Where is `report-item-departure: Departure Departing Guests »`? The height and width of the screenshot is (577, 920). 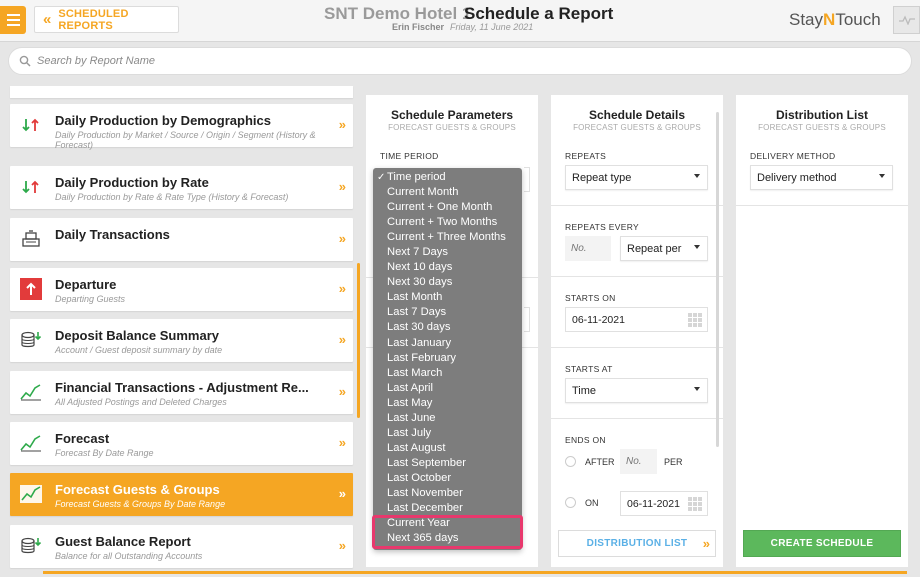 report-item-departure: Departure Departing Guests » is located at coordinates (181, 289).